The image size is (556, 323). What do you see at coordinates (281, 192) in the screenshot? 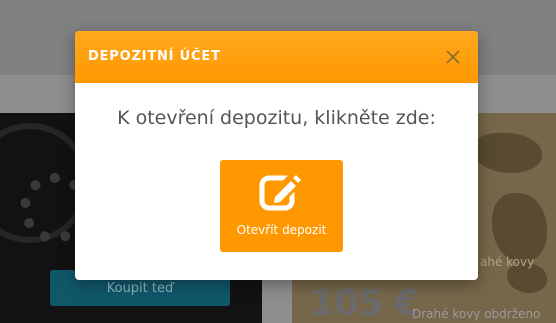
I see `edit-icon` at bounding box center [281, 192].